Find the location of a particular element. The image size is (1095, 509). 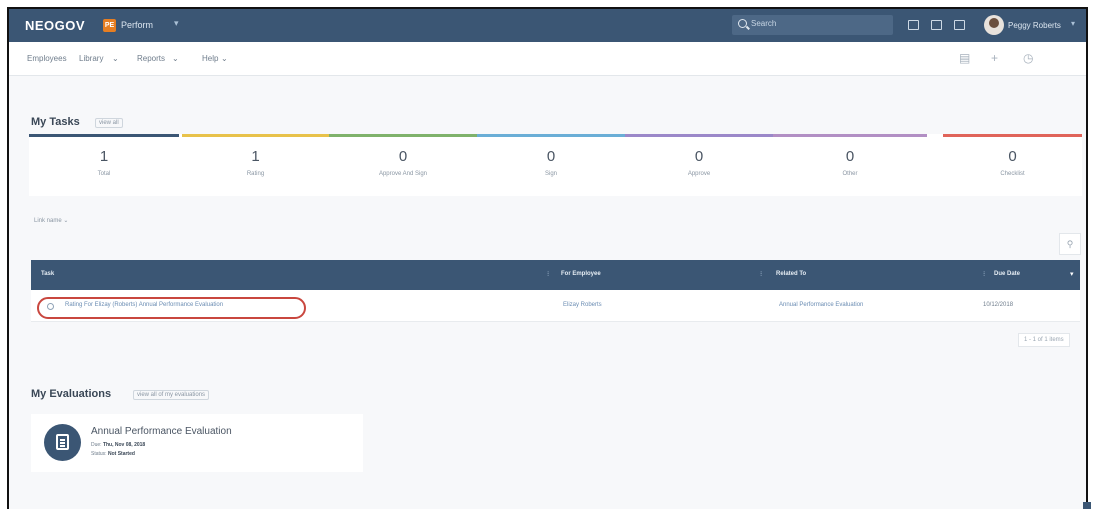

user-menu: Peggy Roberts is located at coordinates (1034, 25).